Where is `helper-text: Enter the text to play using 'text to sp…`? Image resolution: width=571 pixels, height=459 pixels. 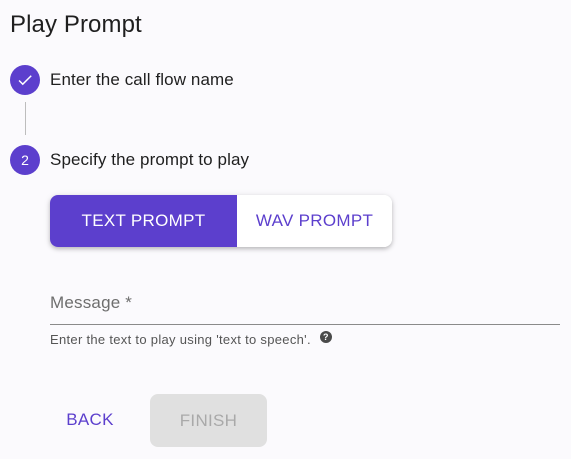
helper-text: Enter the text to play using 'text to sp… is located at coordinates (180, 339).